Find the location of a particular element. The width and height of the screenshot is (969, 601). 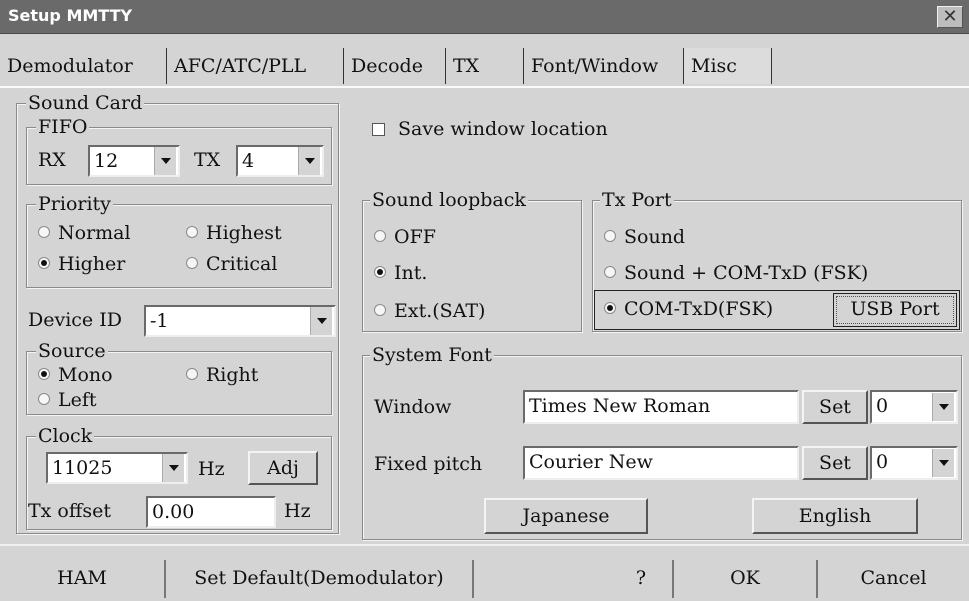

tx-port-com-radio: COM-TxD(FSK) is located at coordinates (688, 309).